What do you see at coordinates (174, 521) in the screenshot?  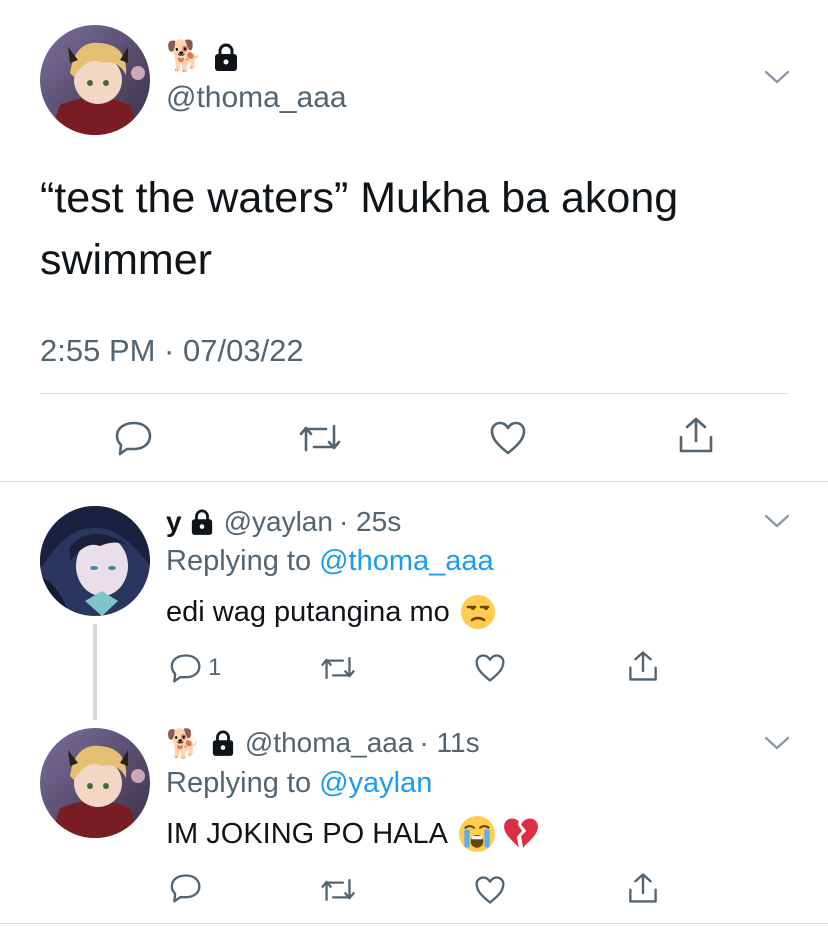 I see `reply-1-display-name: y` at bounding box center [174, 521].